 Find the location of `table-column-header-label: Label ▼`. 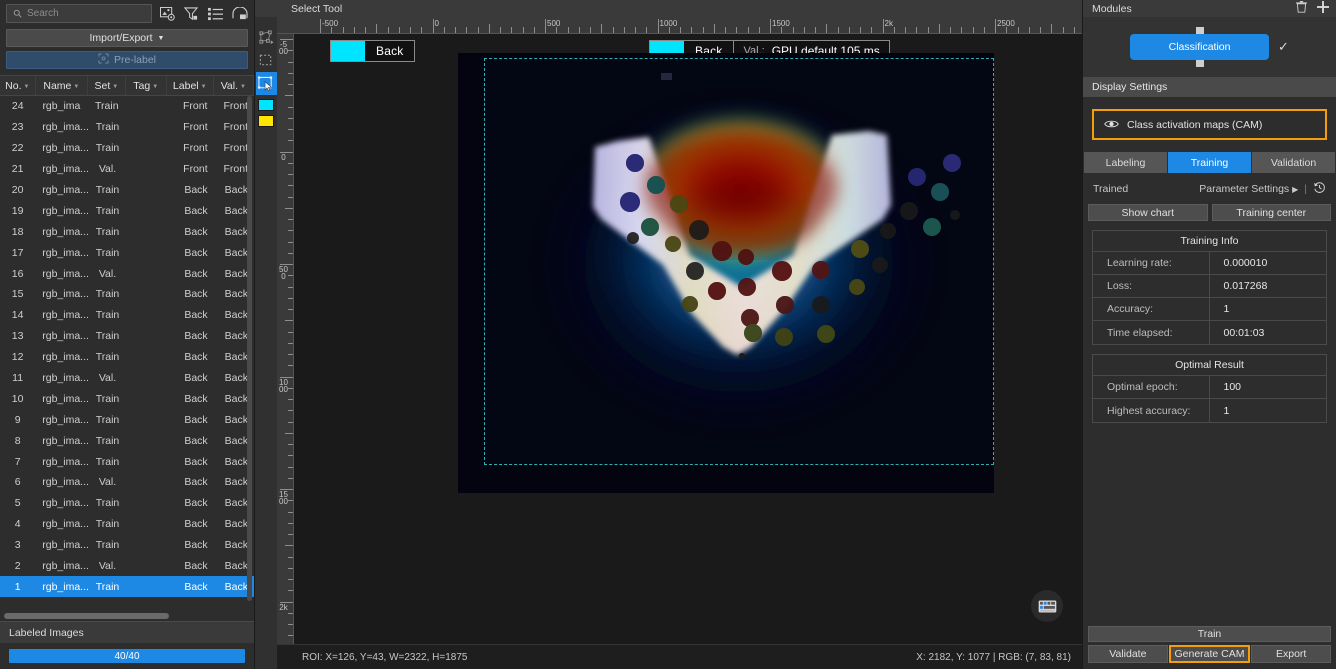

table-column-header-label: Label ▼ is located at coordinates (190, 85).